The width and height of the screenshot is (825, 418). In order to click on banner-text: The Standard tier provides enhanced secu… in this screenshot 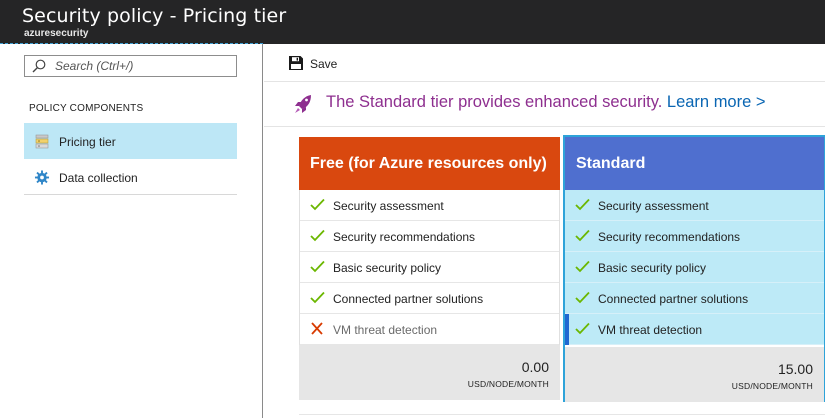, I will do `click(546, 102)`.